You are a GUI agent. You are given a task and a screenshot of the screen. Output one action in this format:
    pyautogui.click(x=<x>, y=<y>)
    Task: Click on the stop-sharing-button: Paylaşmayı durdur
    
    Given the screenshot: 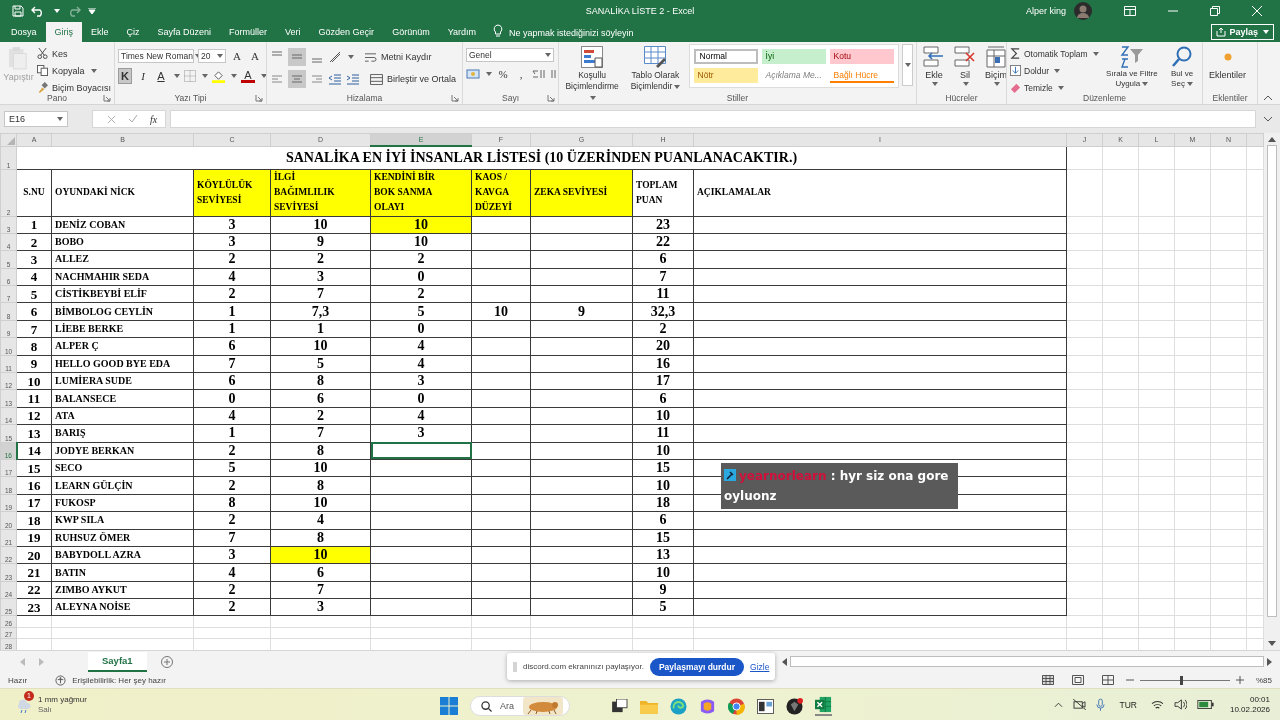 What is the action you would take?
    pyautogui.click(x=696, y=666)
    